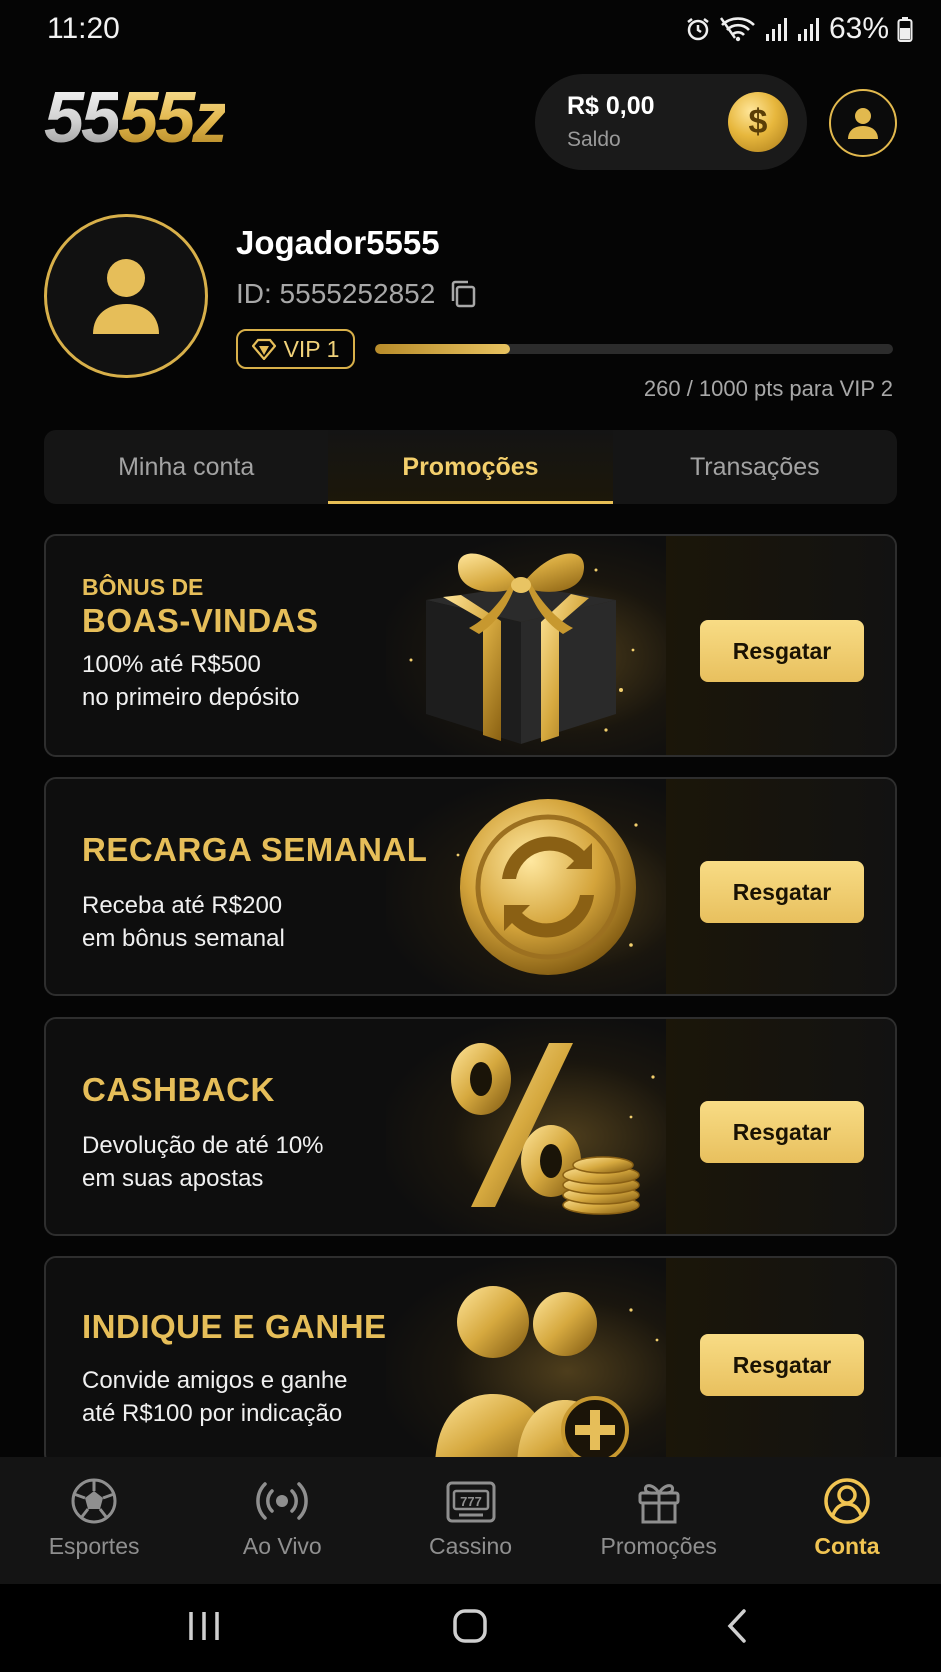 This screenshot has height=1672, width=941. Describe the element at coordinates (143, 587) in the screenshot. I see `promo-eyebrow: BÔNUS DE` at that location.